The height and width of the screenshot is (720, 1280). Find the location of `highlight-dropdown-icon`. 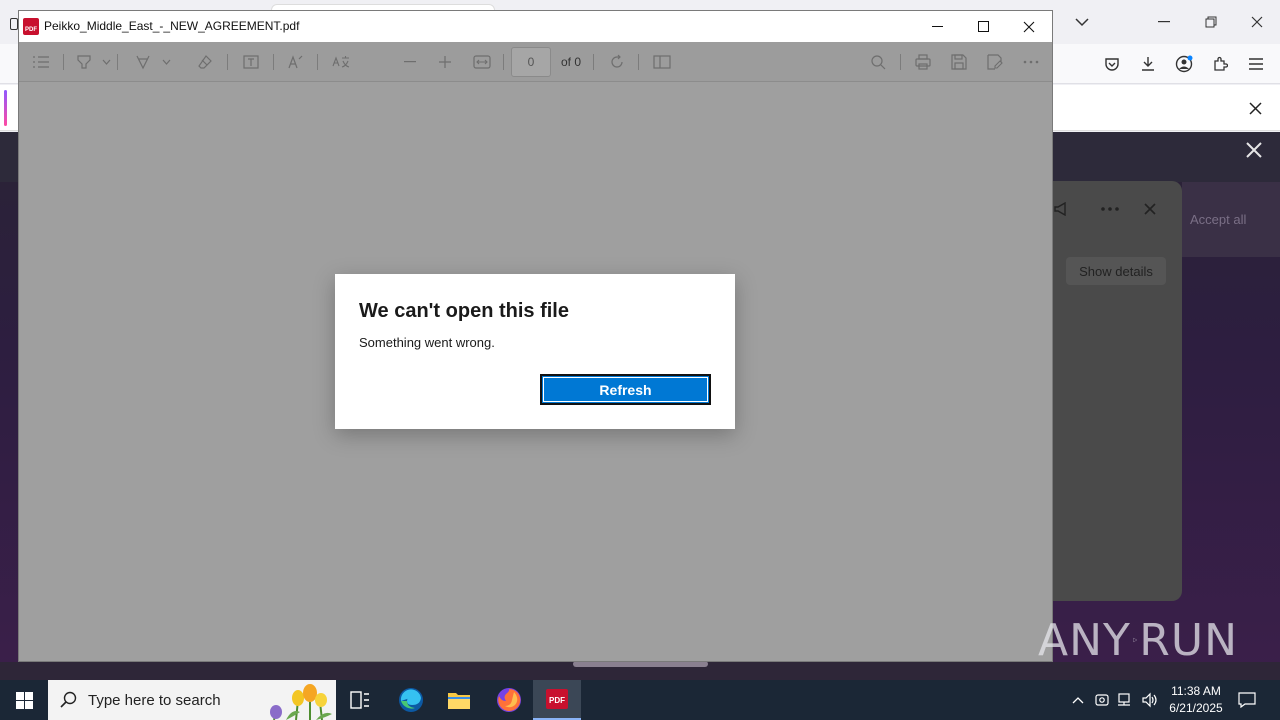

highlight-dropdown-icon is located at coordinates (106, 62).